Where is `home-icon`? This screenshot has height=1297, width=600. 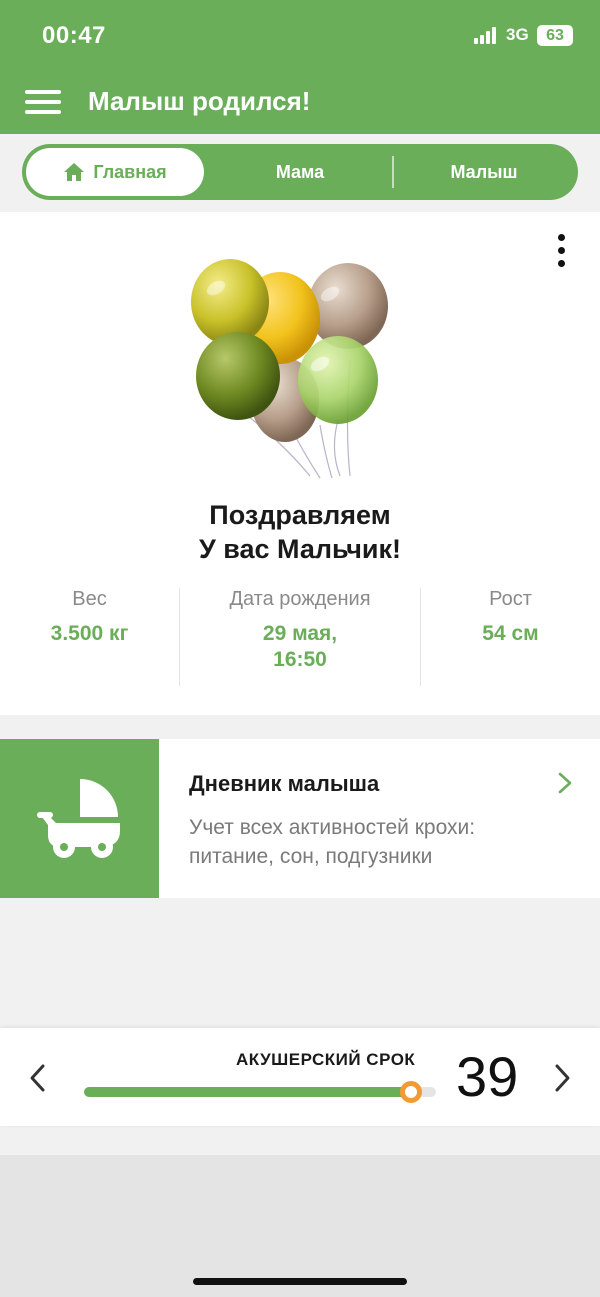 home-icon is located at coordinates (74, 172).